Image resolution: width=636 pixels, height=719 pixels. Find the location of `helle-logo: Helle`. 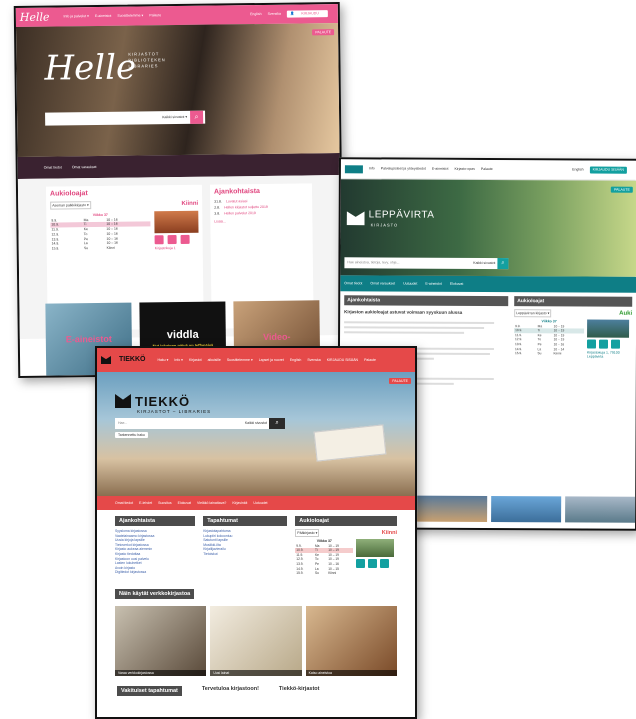

helle-logo: Helle is located at coordinates (35, 17).